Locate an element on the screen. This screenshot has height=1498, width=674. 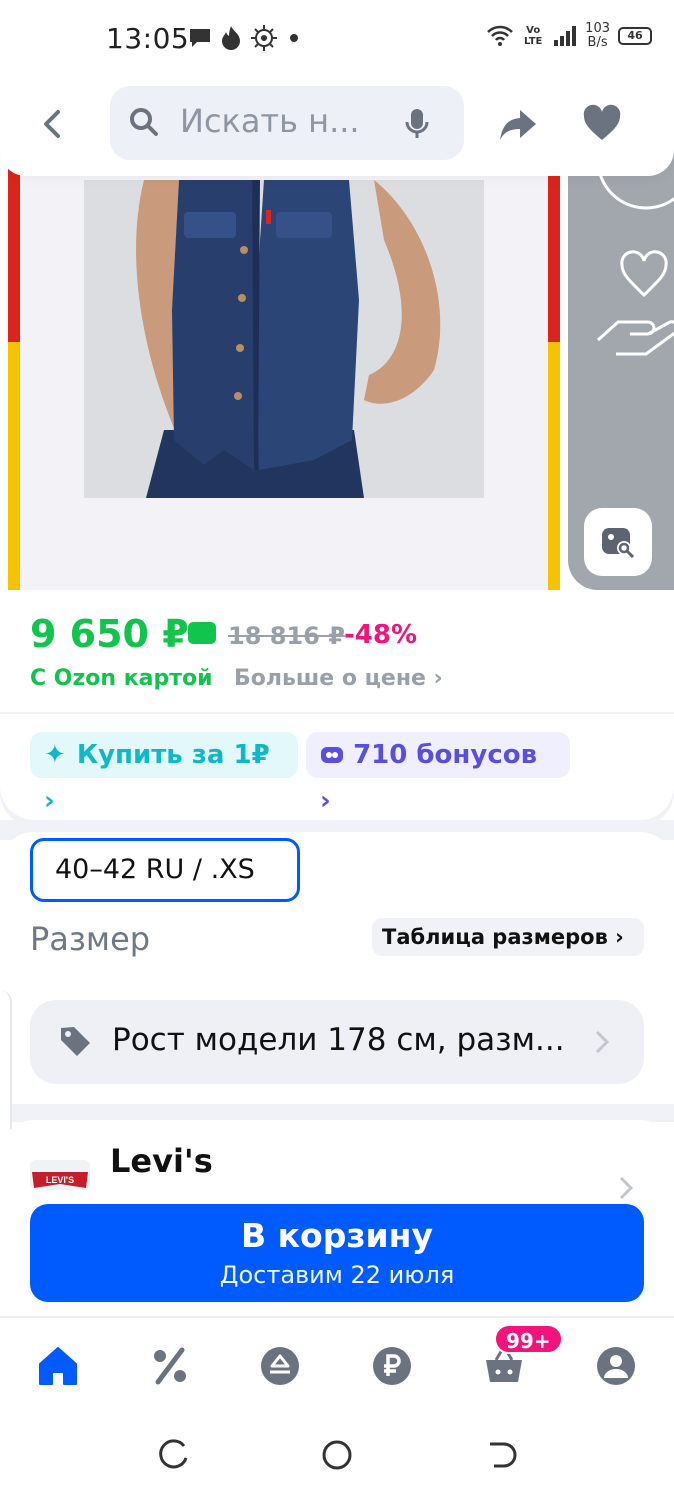
flame-icon is located at coordinates (231, 38).